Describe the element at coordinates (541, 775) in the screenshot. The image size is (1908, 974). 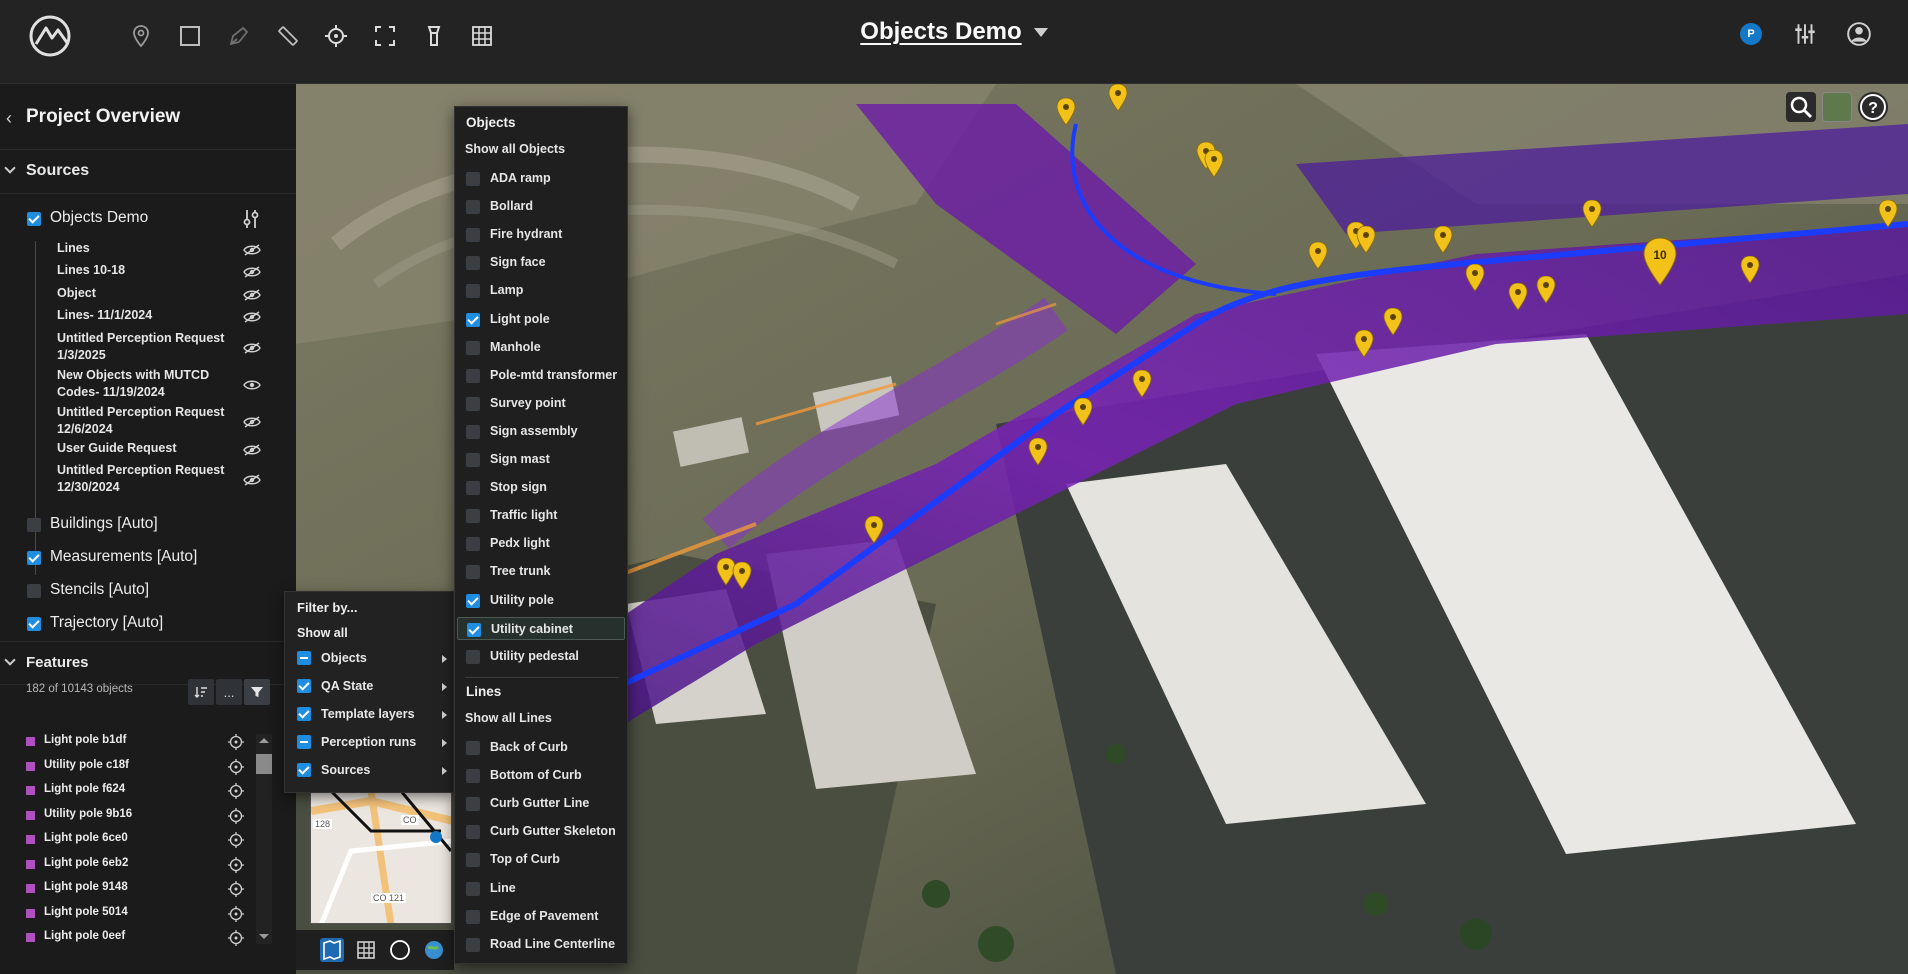
I see `line-type-option: Bottom of Curb` at that location.